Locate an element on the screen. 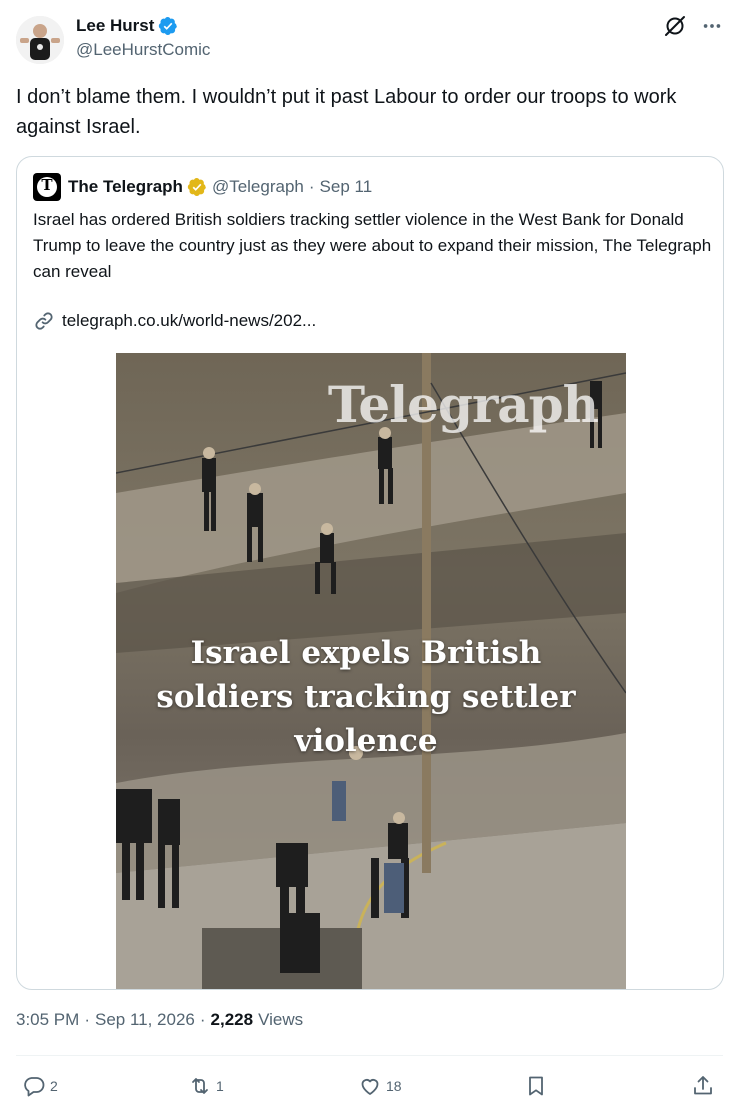 This screenshot has width=739, height=1111. bookmark-button is located at coordinates (536, 1086).